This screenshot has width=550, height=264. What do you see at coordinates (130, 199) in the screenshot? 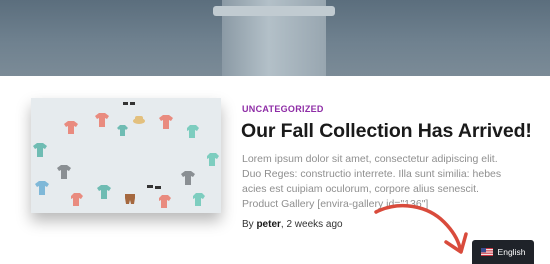
I see `shorts-icon` at bounding box center [130, 199].